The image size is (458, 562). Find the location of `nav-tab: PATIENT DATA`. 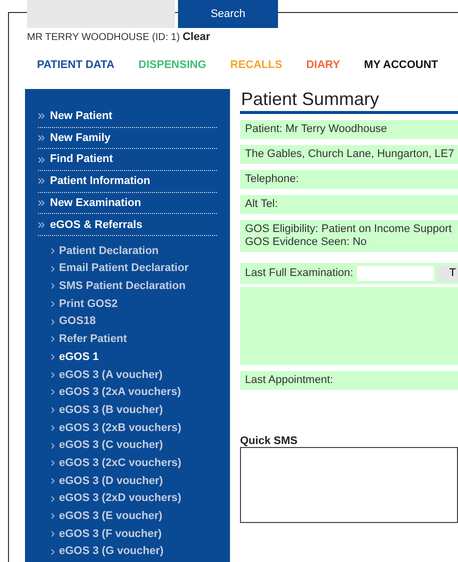

nav-tab: PATIENT DATA is located at coordinates (75, 64).